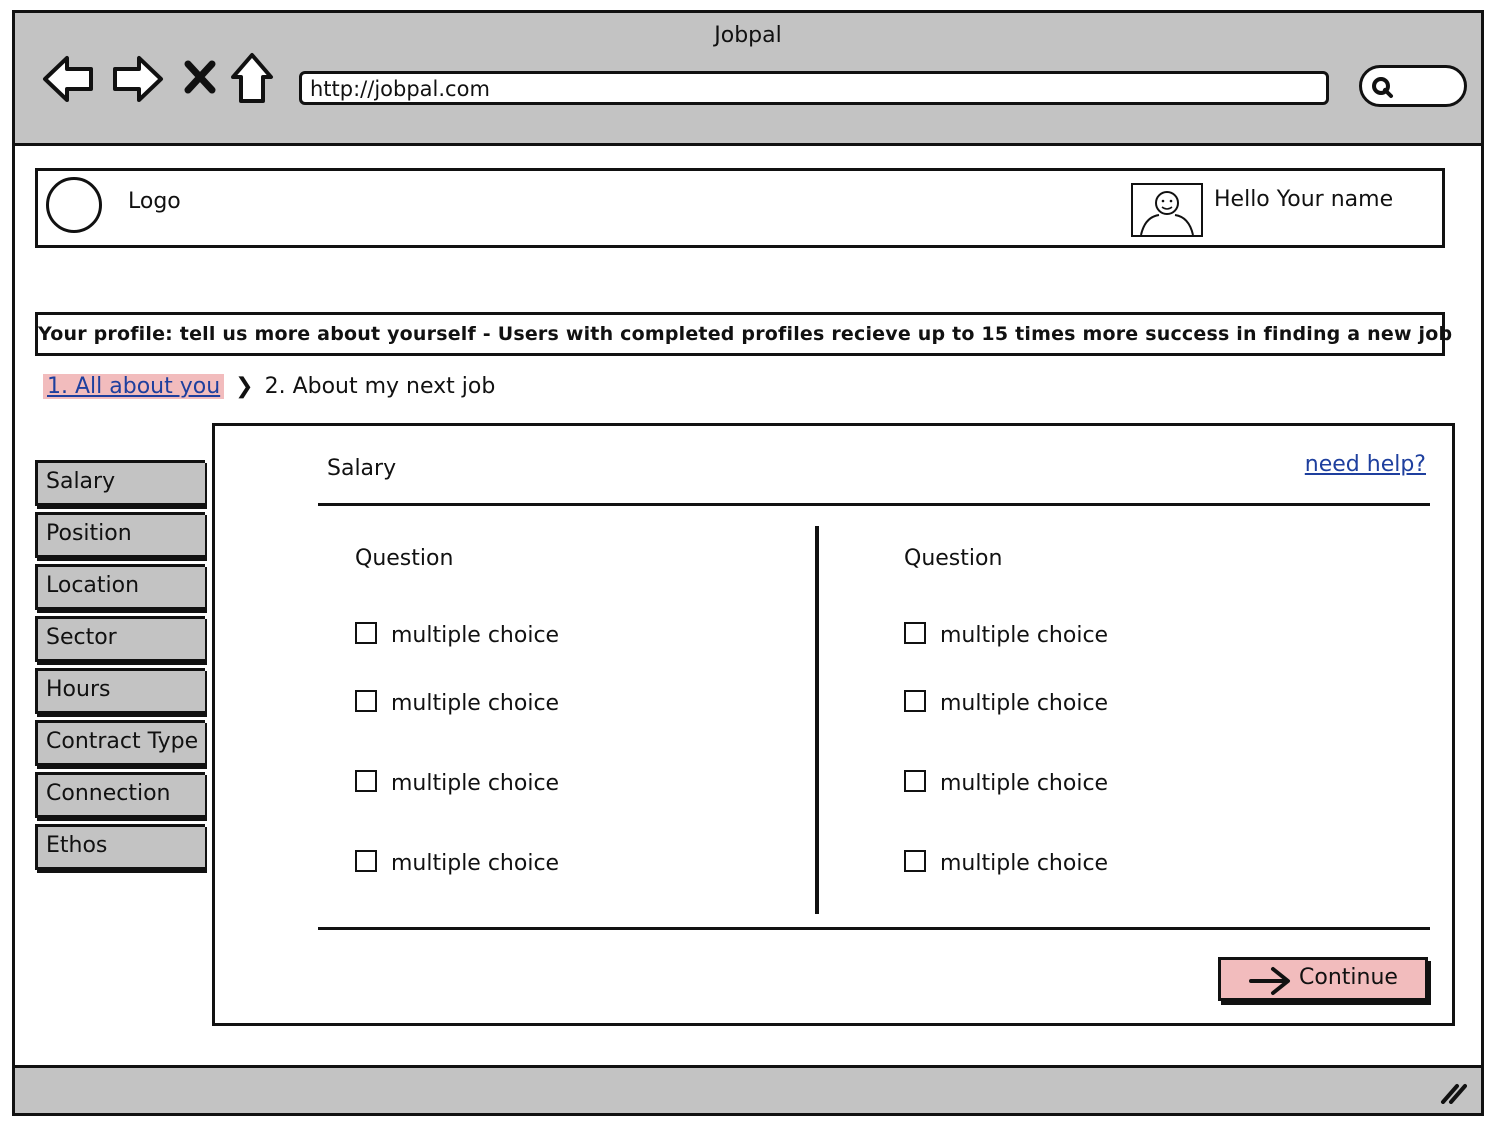  I want to click on sidebar-tab-connection: Connection, so click(120, 795).